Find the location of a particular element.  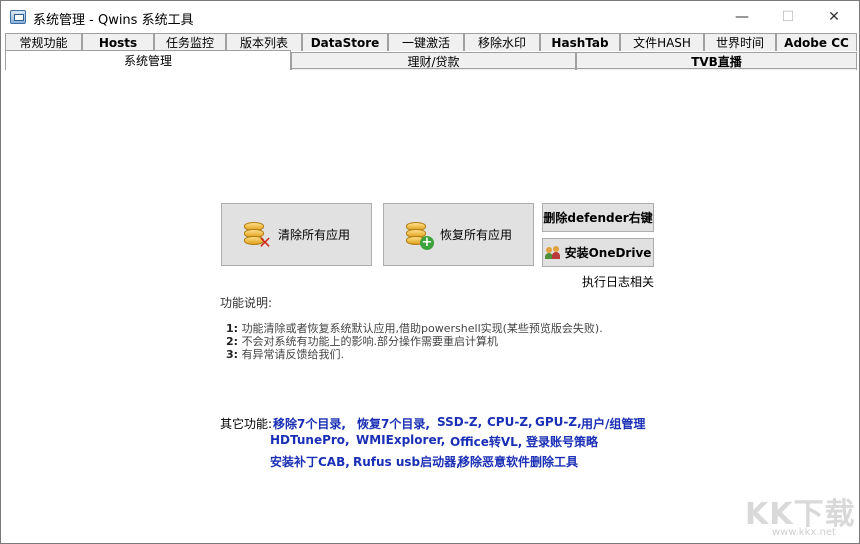

delete-defender-label: 删除defender右键 is located at coordinates (598, 218).